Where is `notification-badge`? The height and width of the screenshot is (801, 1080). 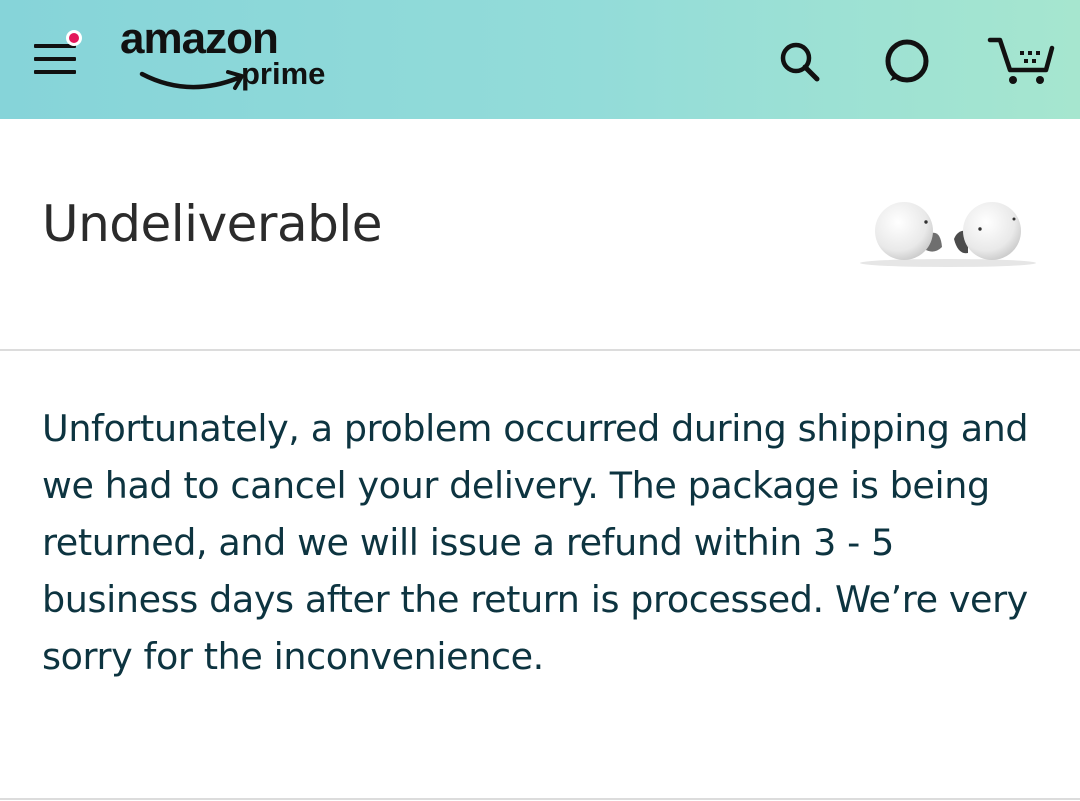
notification-badge is located at coordinates (74, 38).